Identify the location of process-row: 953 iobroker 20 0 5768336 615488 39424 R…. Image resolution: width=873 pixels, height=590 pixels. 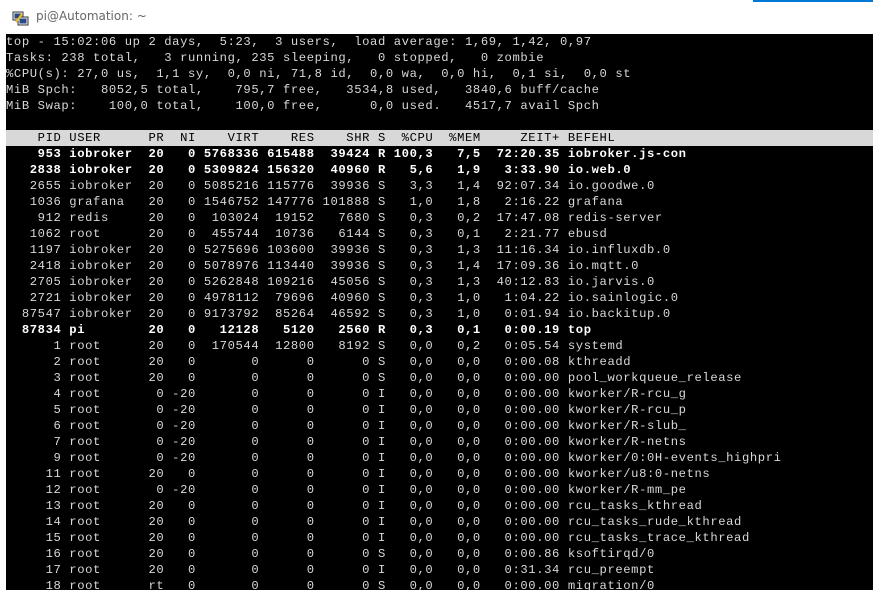
(346, 154).